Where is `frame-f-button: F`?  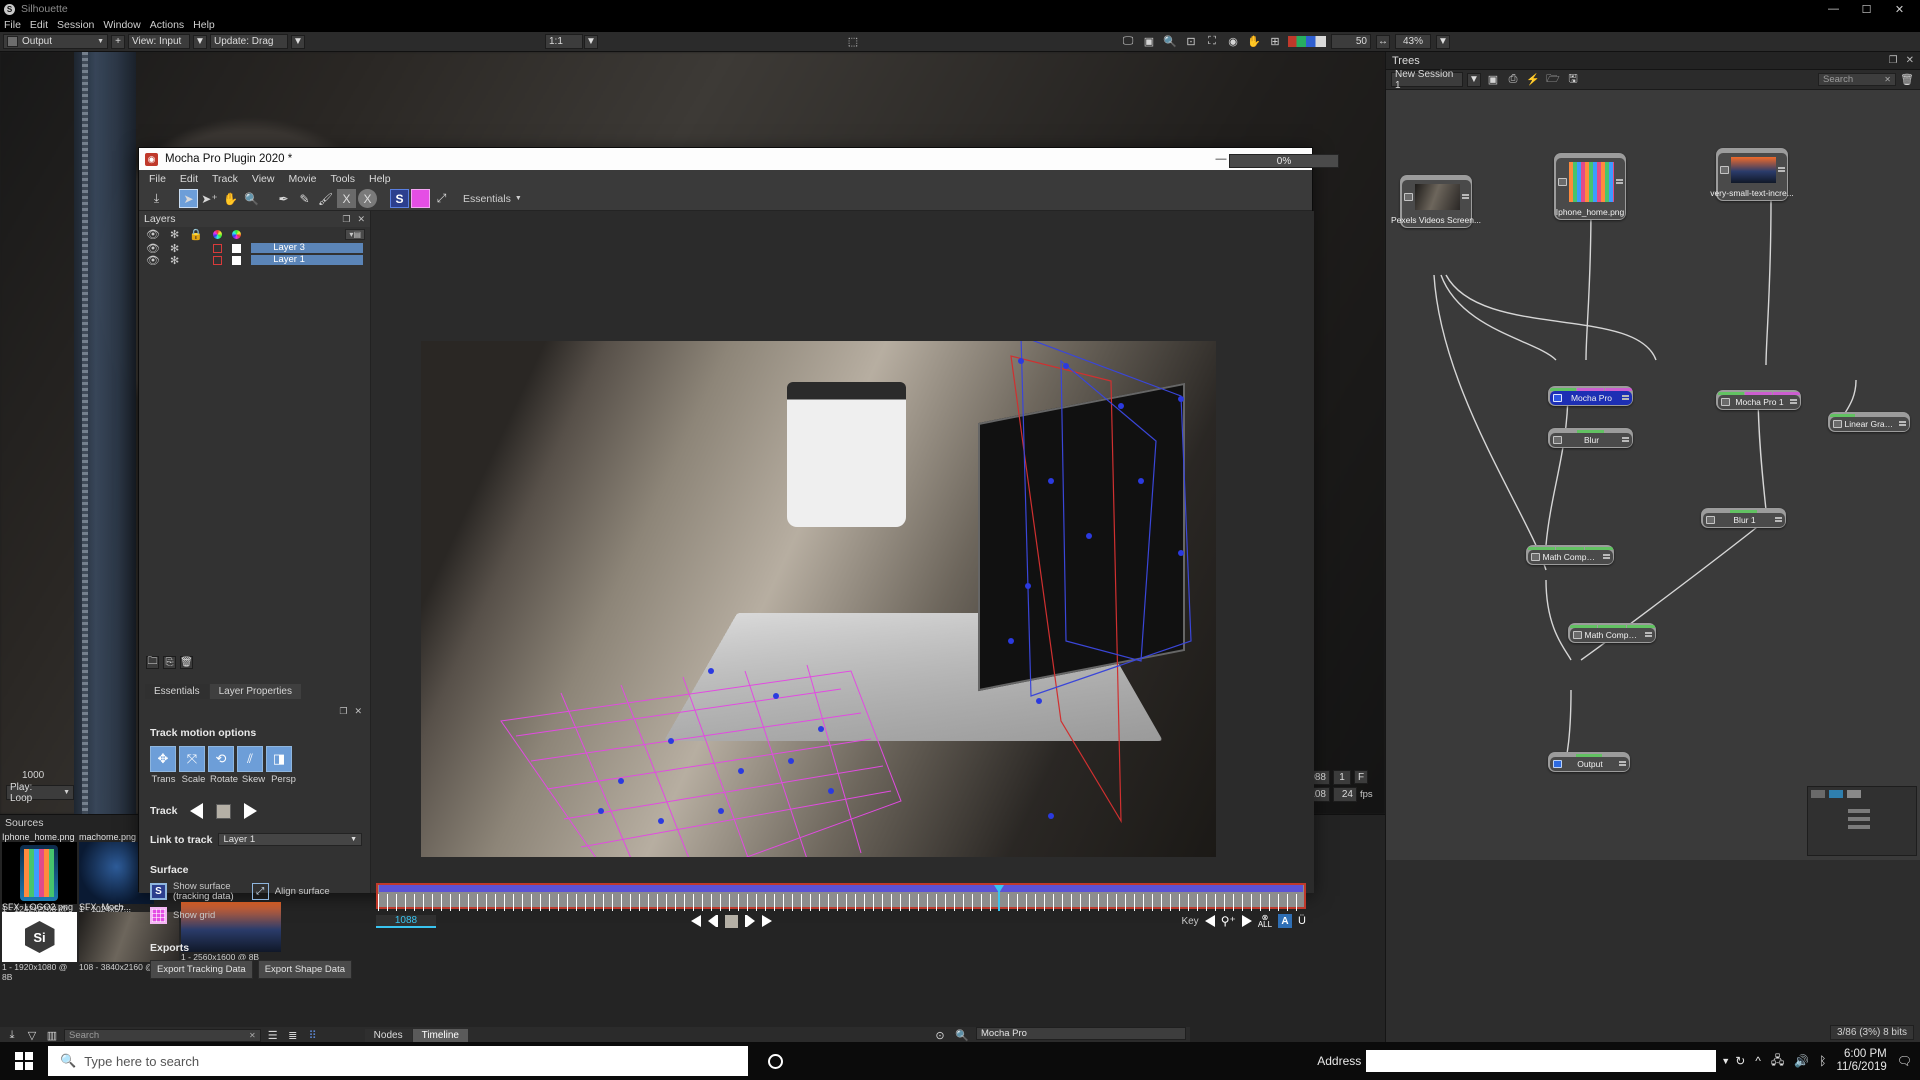
frame-f-button: F is located at coordinates (1361, 777).